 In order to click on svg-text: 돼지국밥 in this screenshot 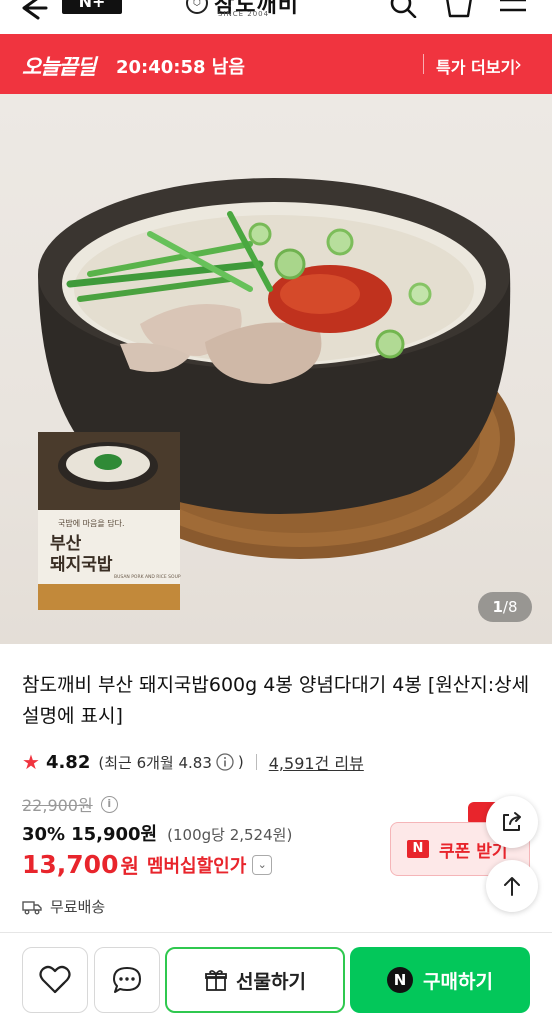, I will do `click(81, 565)`.